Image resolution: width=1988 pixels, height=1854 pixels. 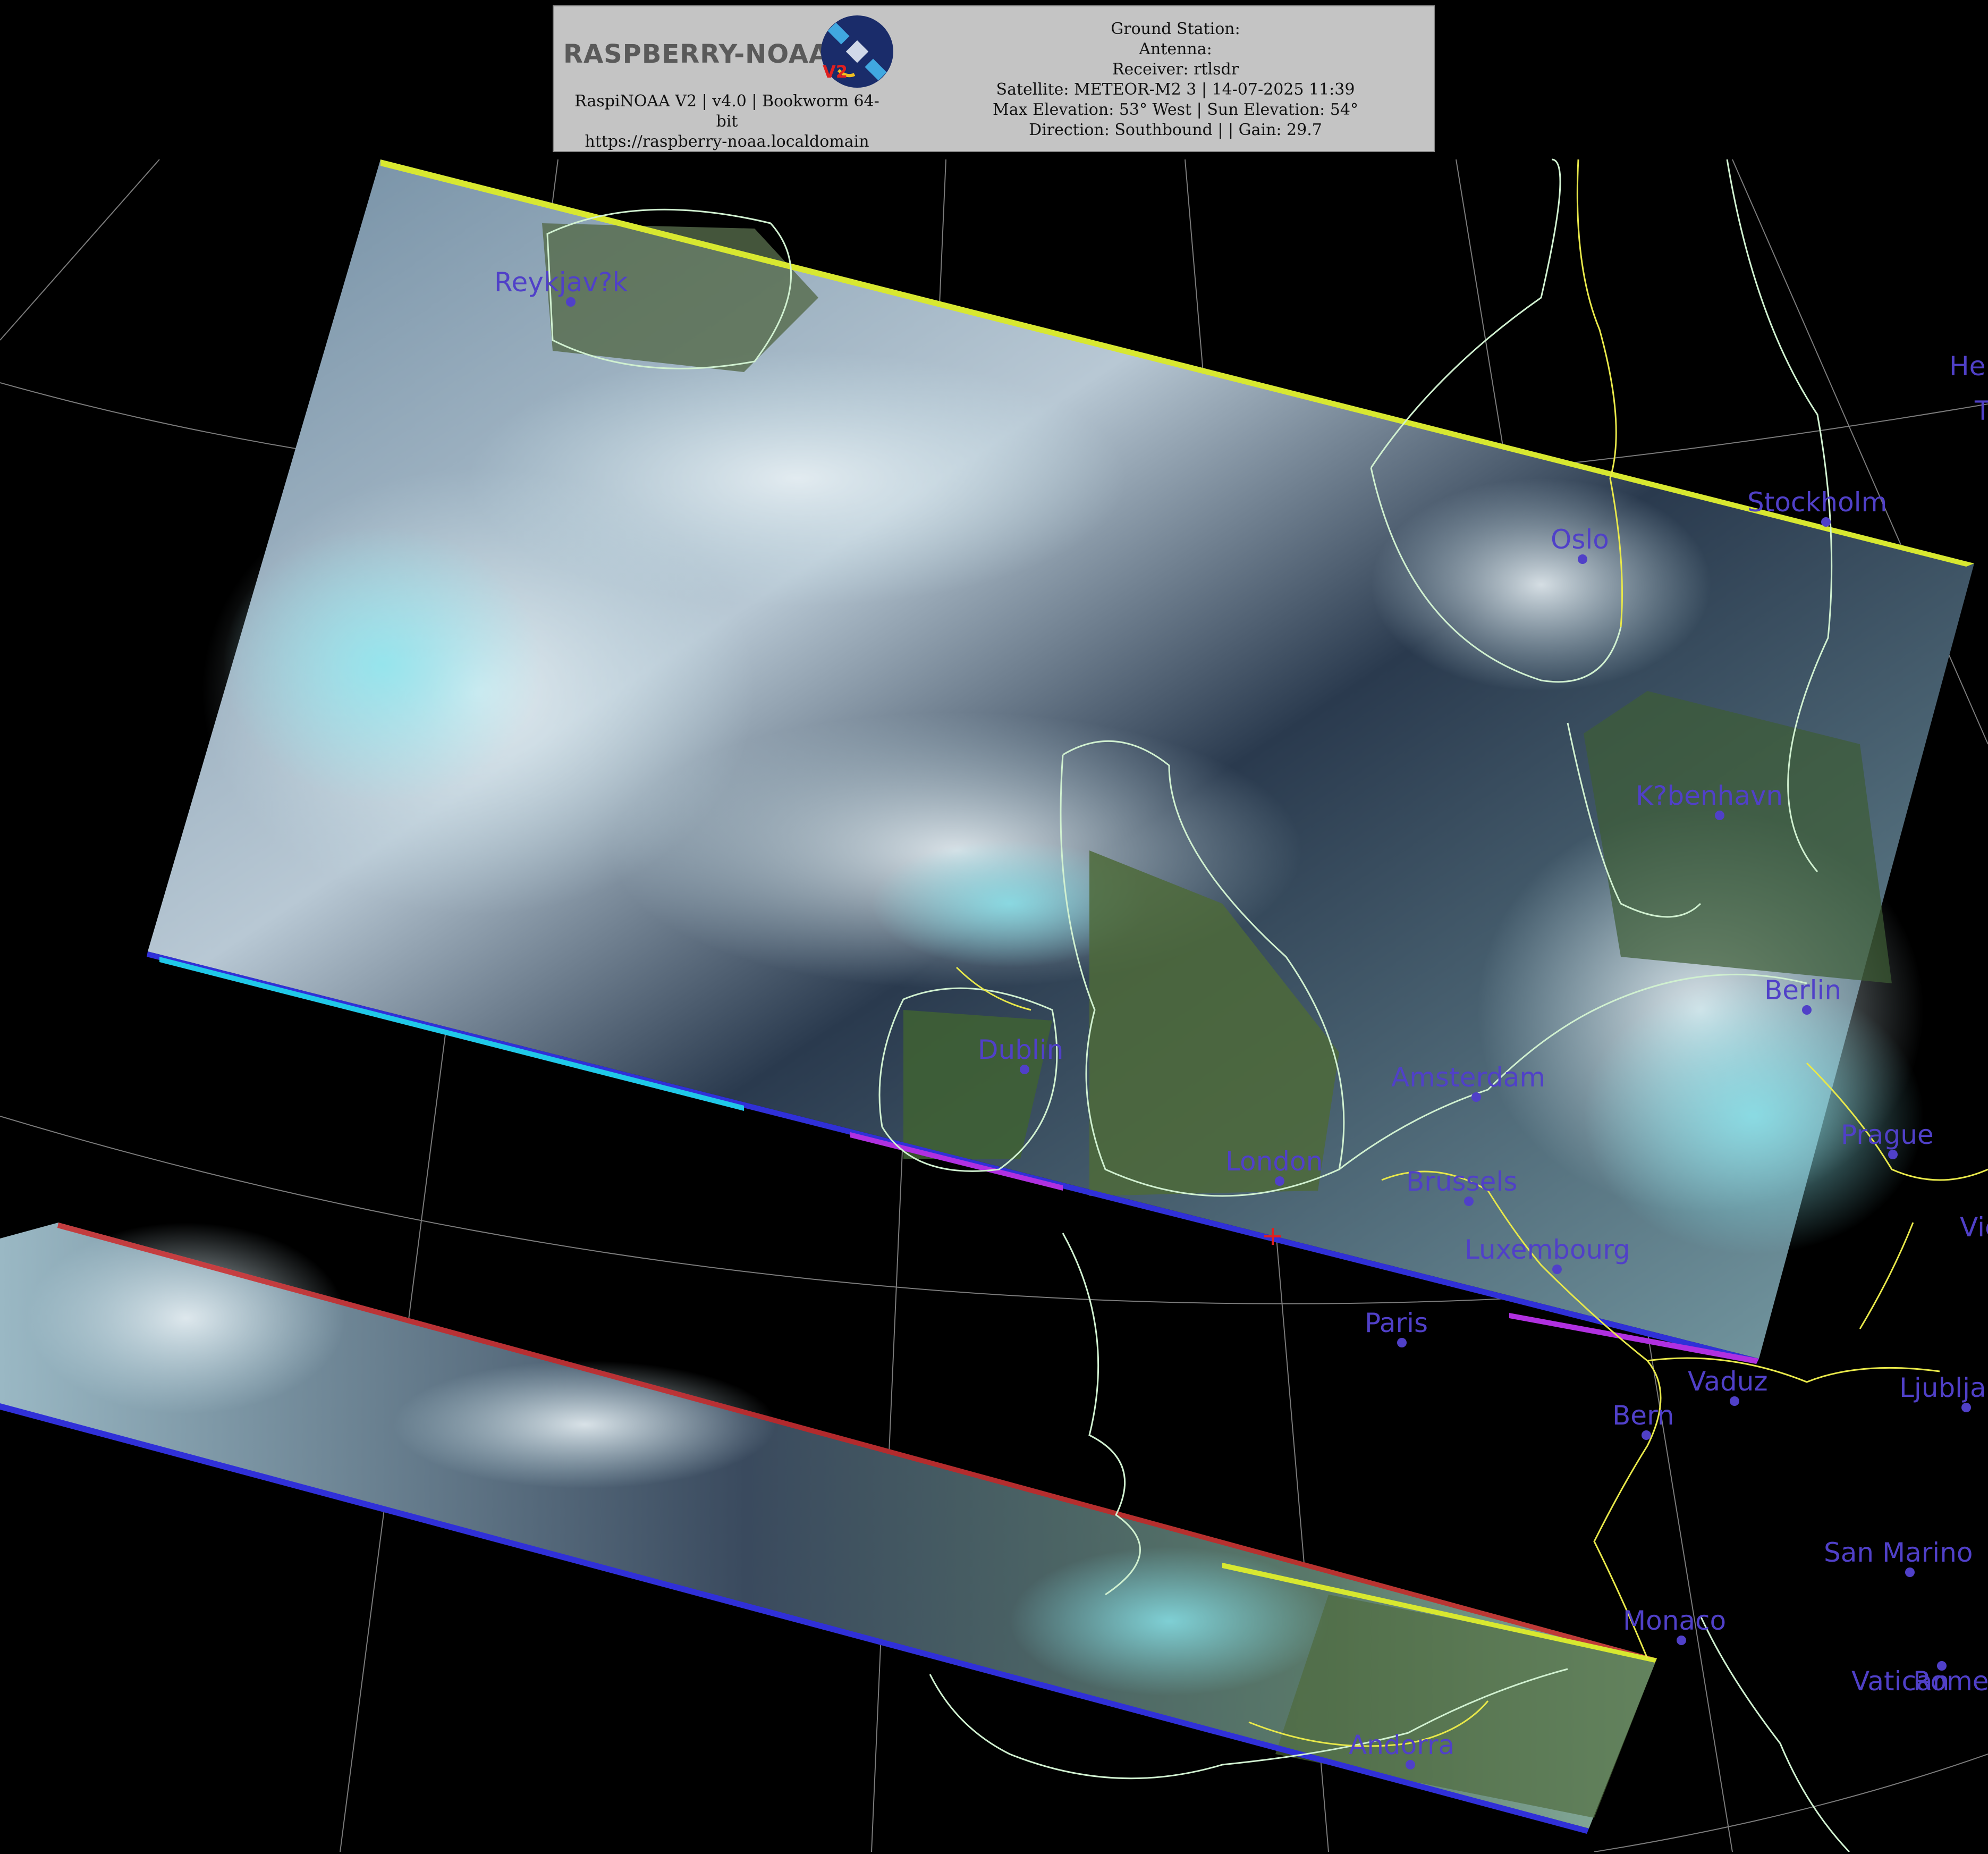 What do you see at coordinates (1817, 502) in the screenshot?
I see `city-label: Stockholm` at bounding box center [1817, 502].